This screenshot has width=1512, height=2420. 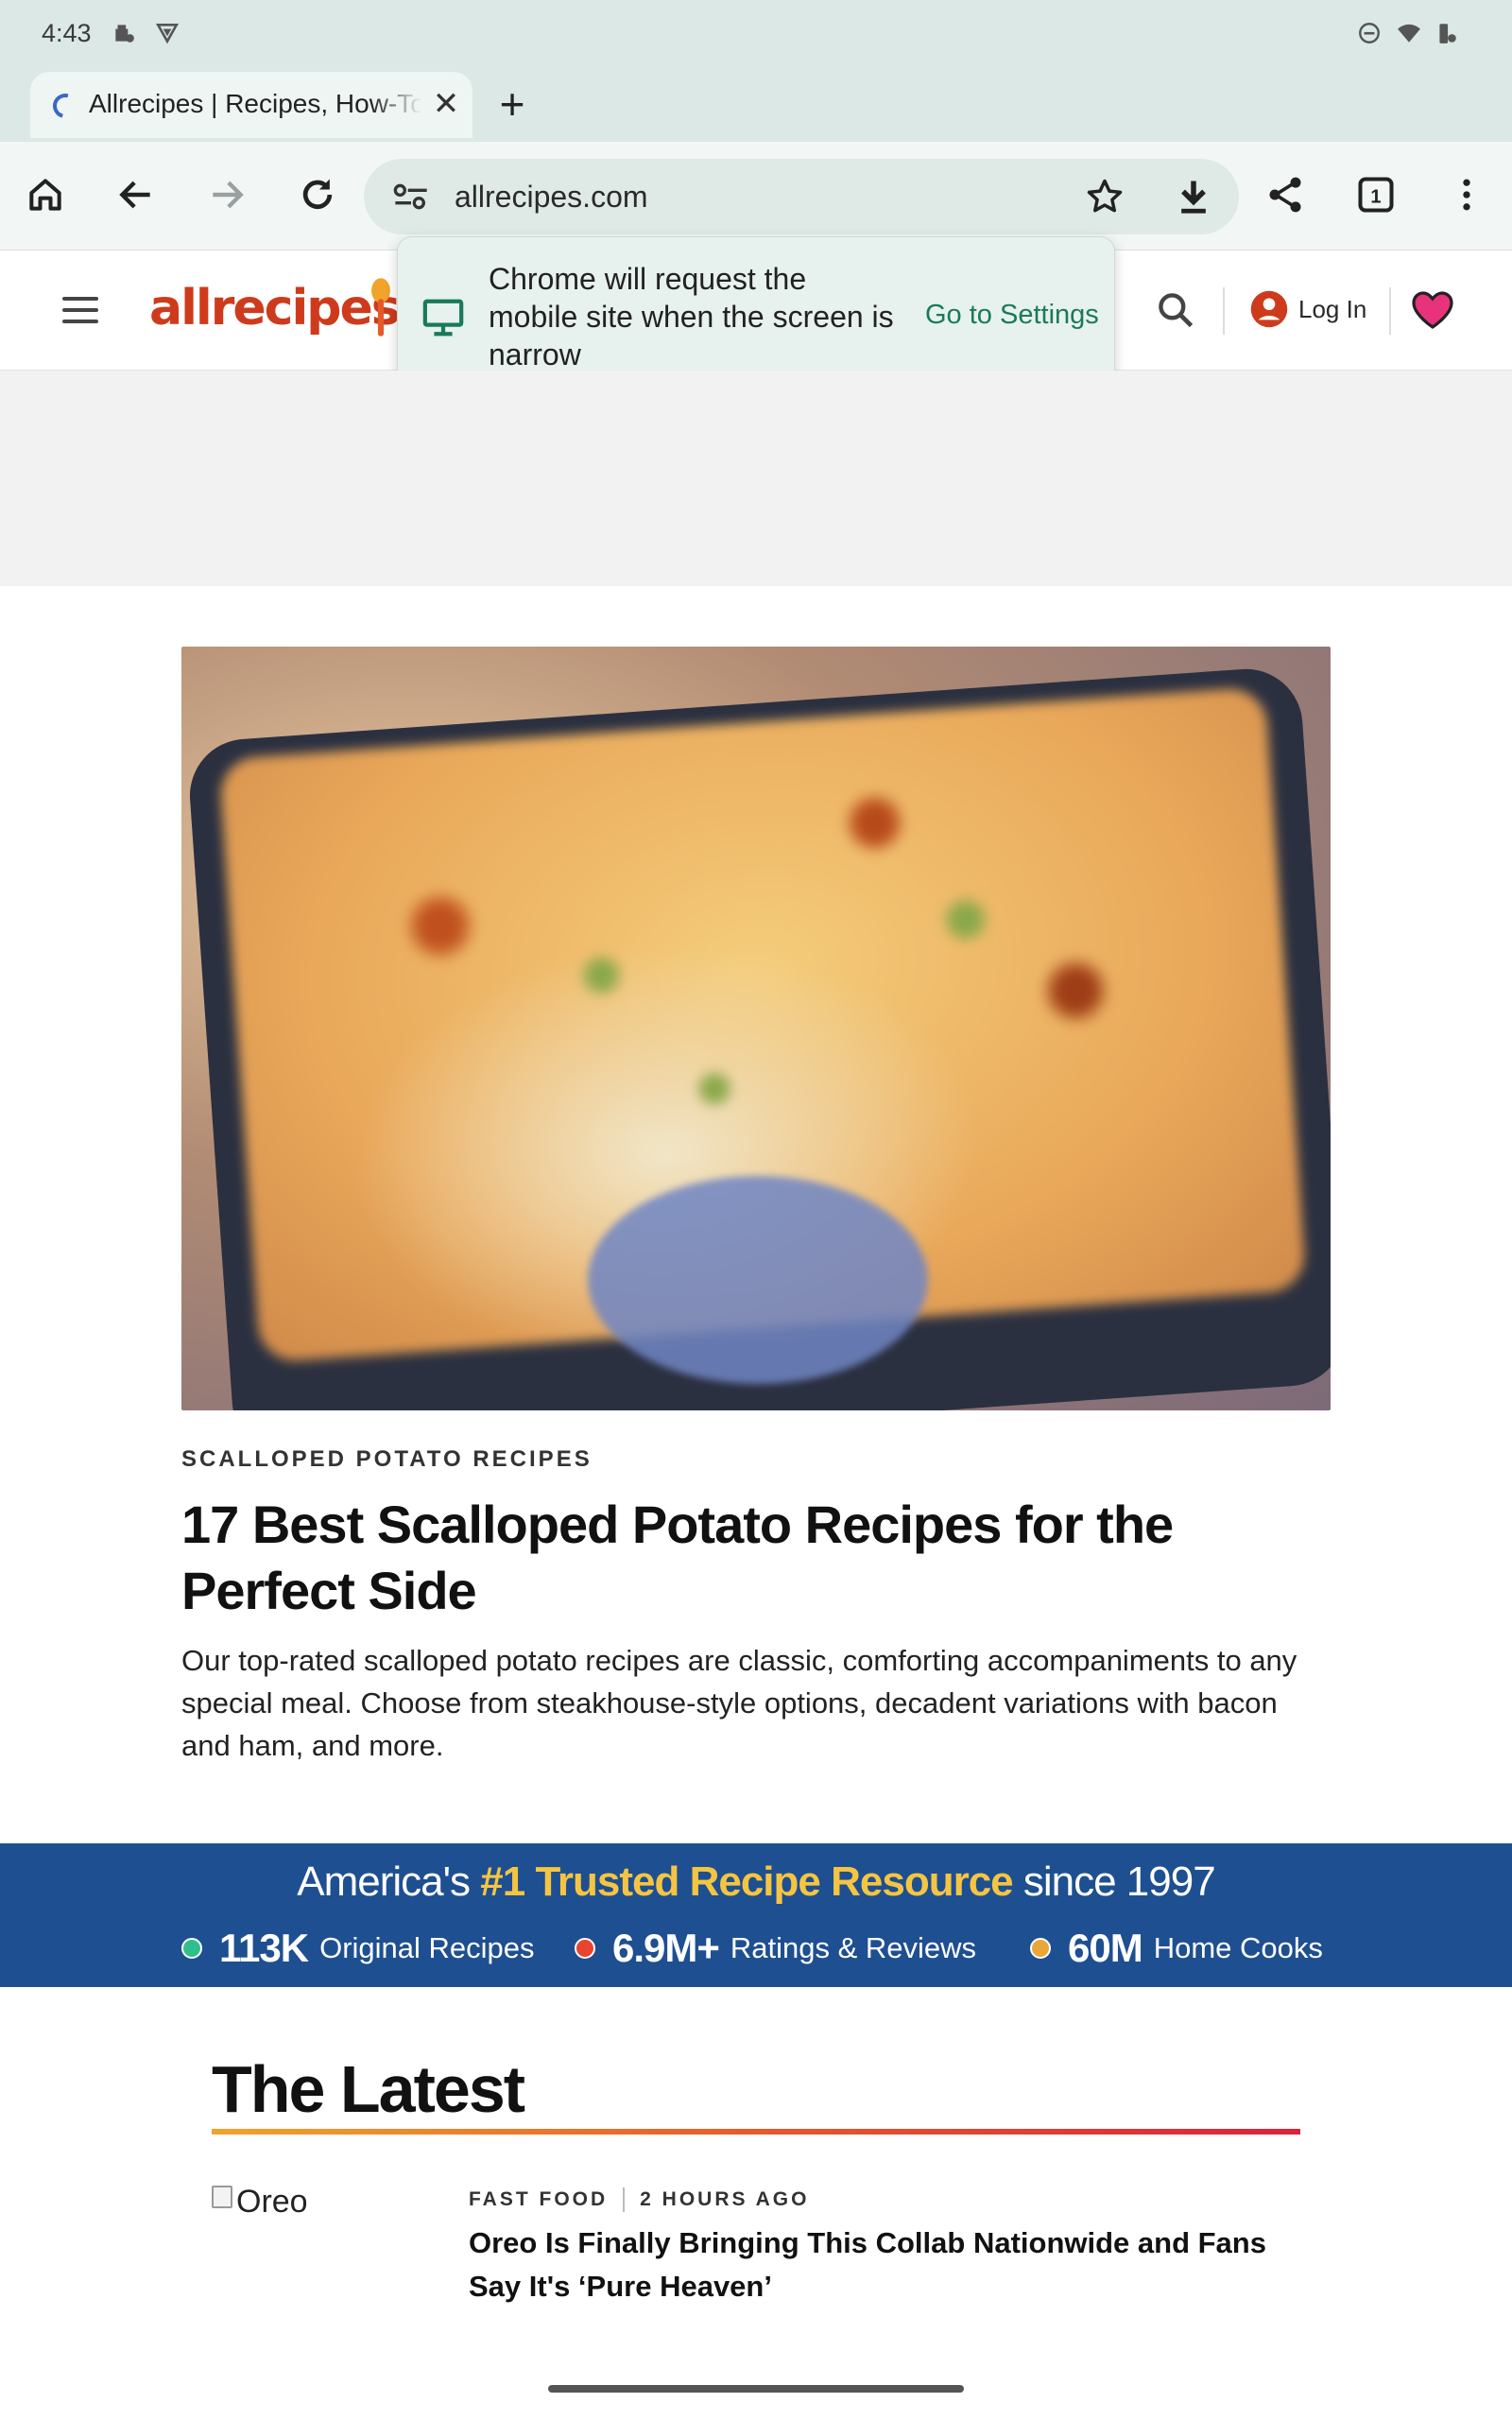 I want to click on home-icon, so click(x=45, y=195).